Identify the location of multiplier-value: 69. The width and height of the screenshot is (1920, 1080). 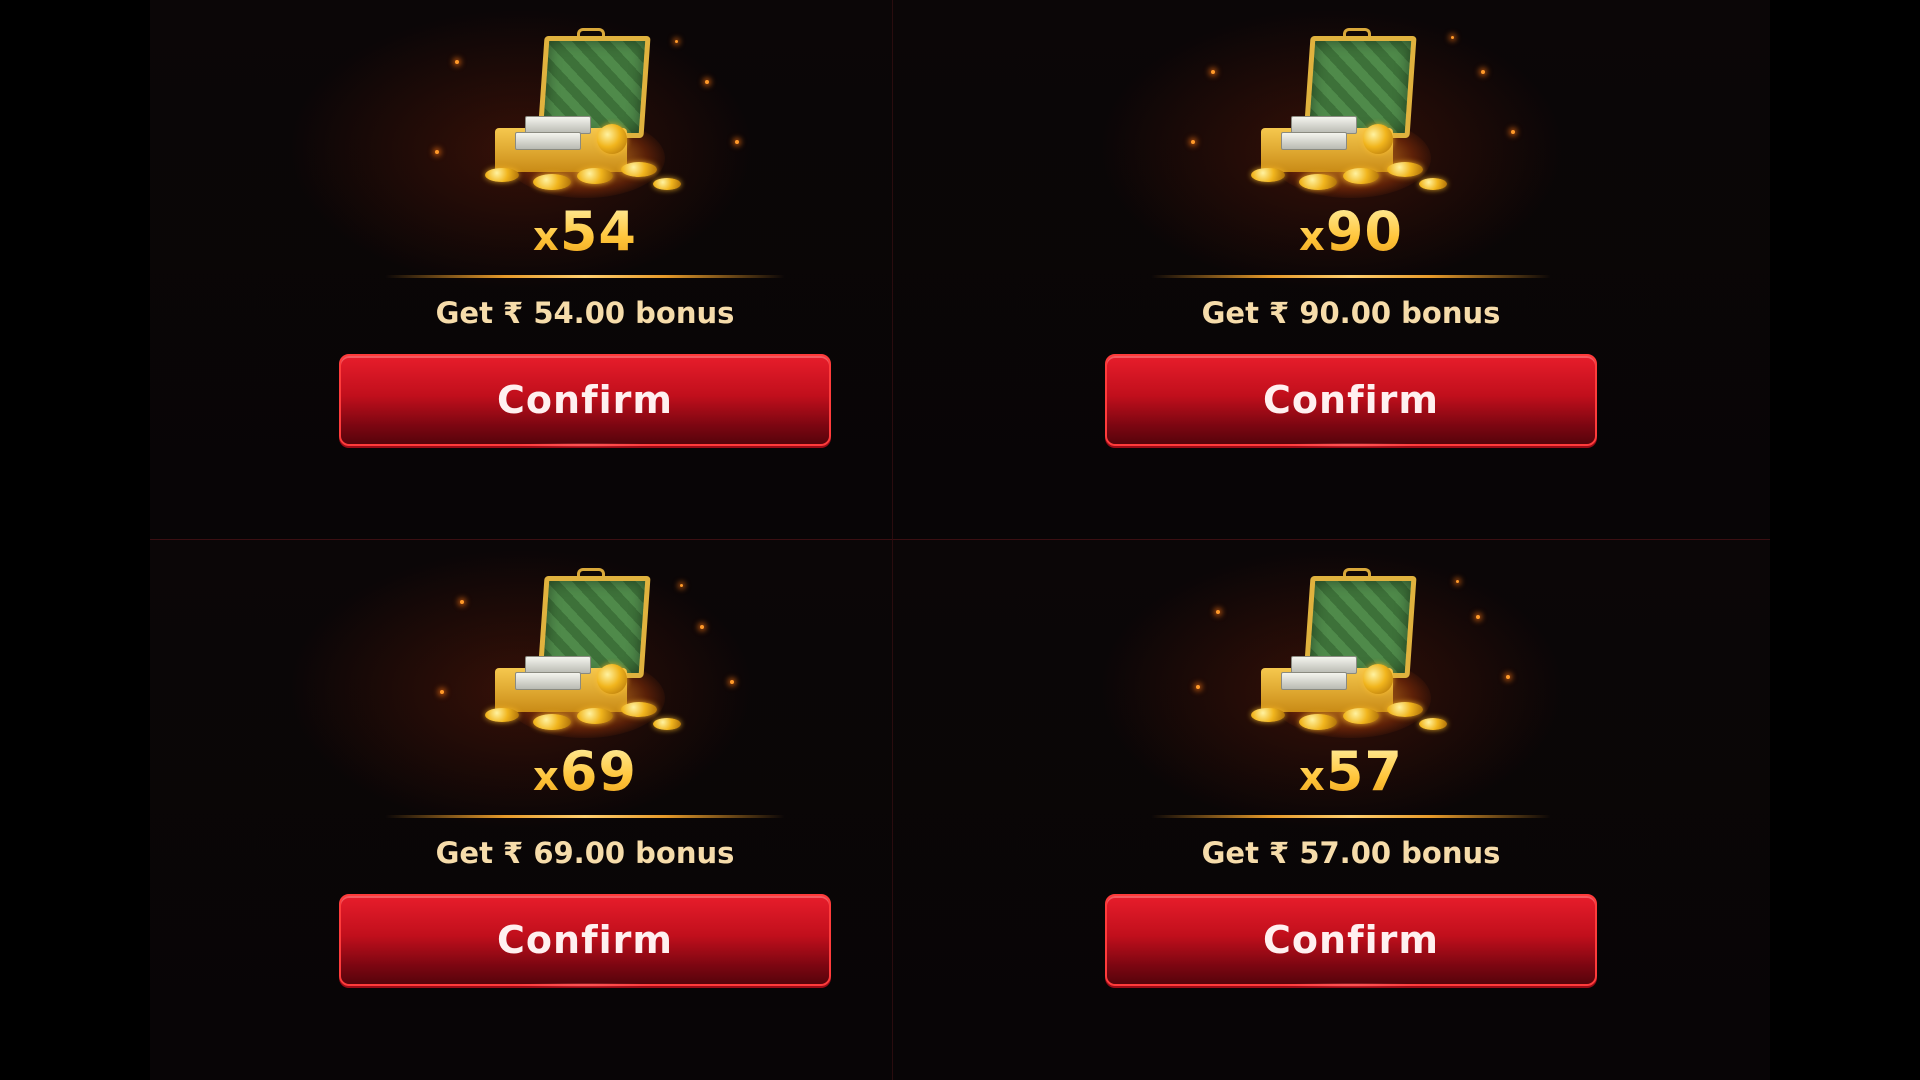
(598, 771).